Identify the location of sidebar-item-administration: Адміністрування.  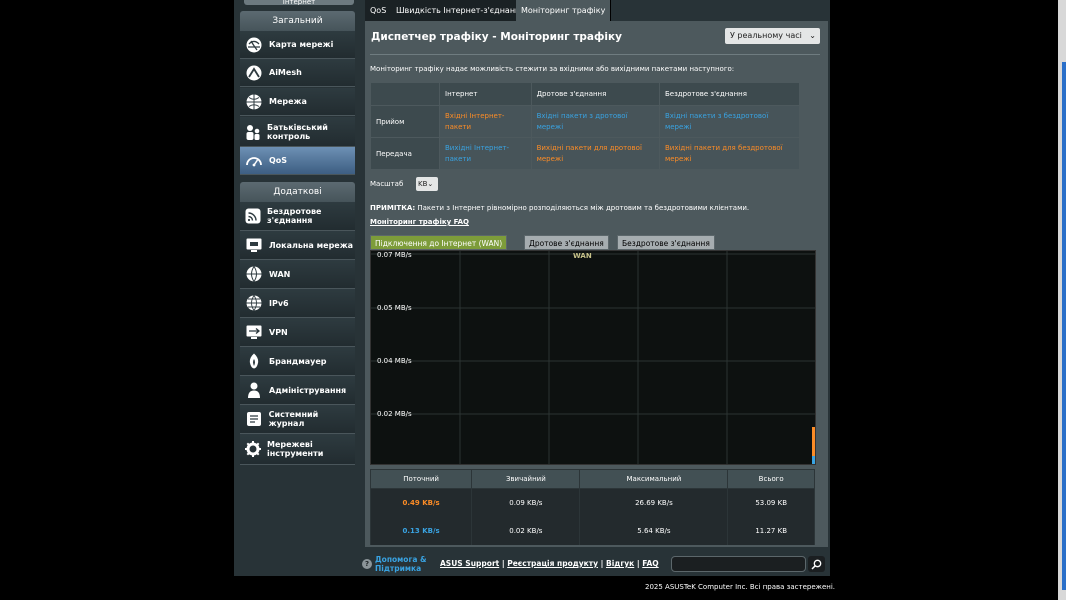
(297, 390).